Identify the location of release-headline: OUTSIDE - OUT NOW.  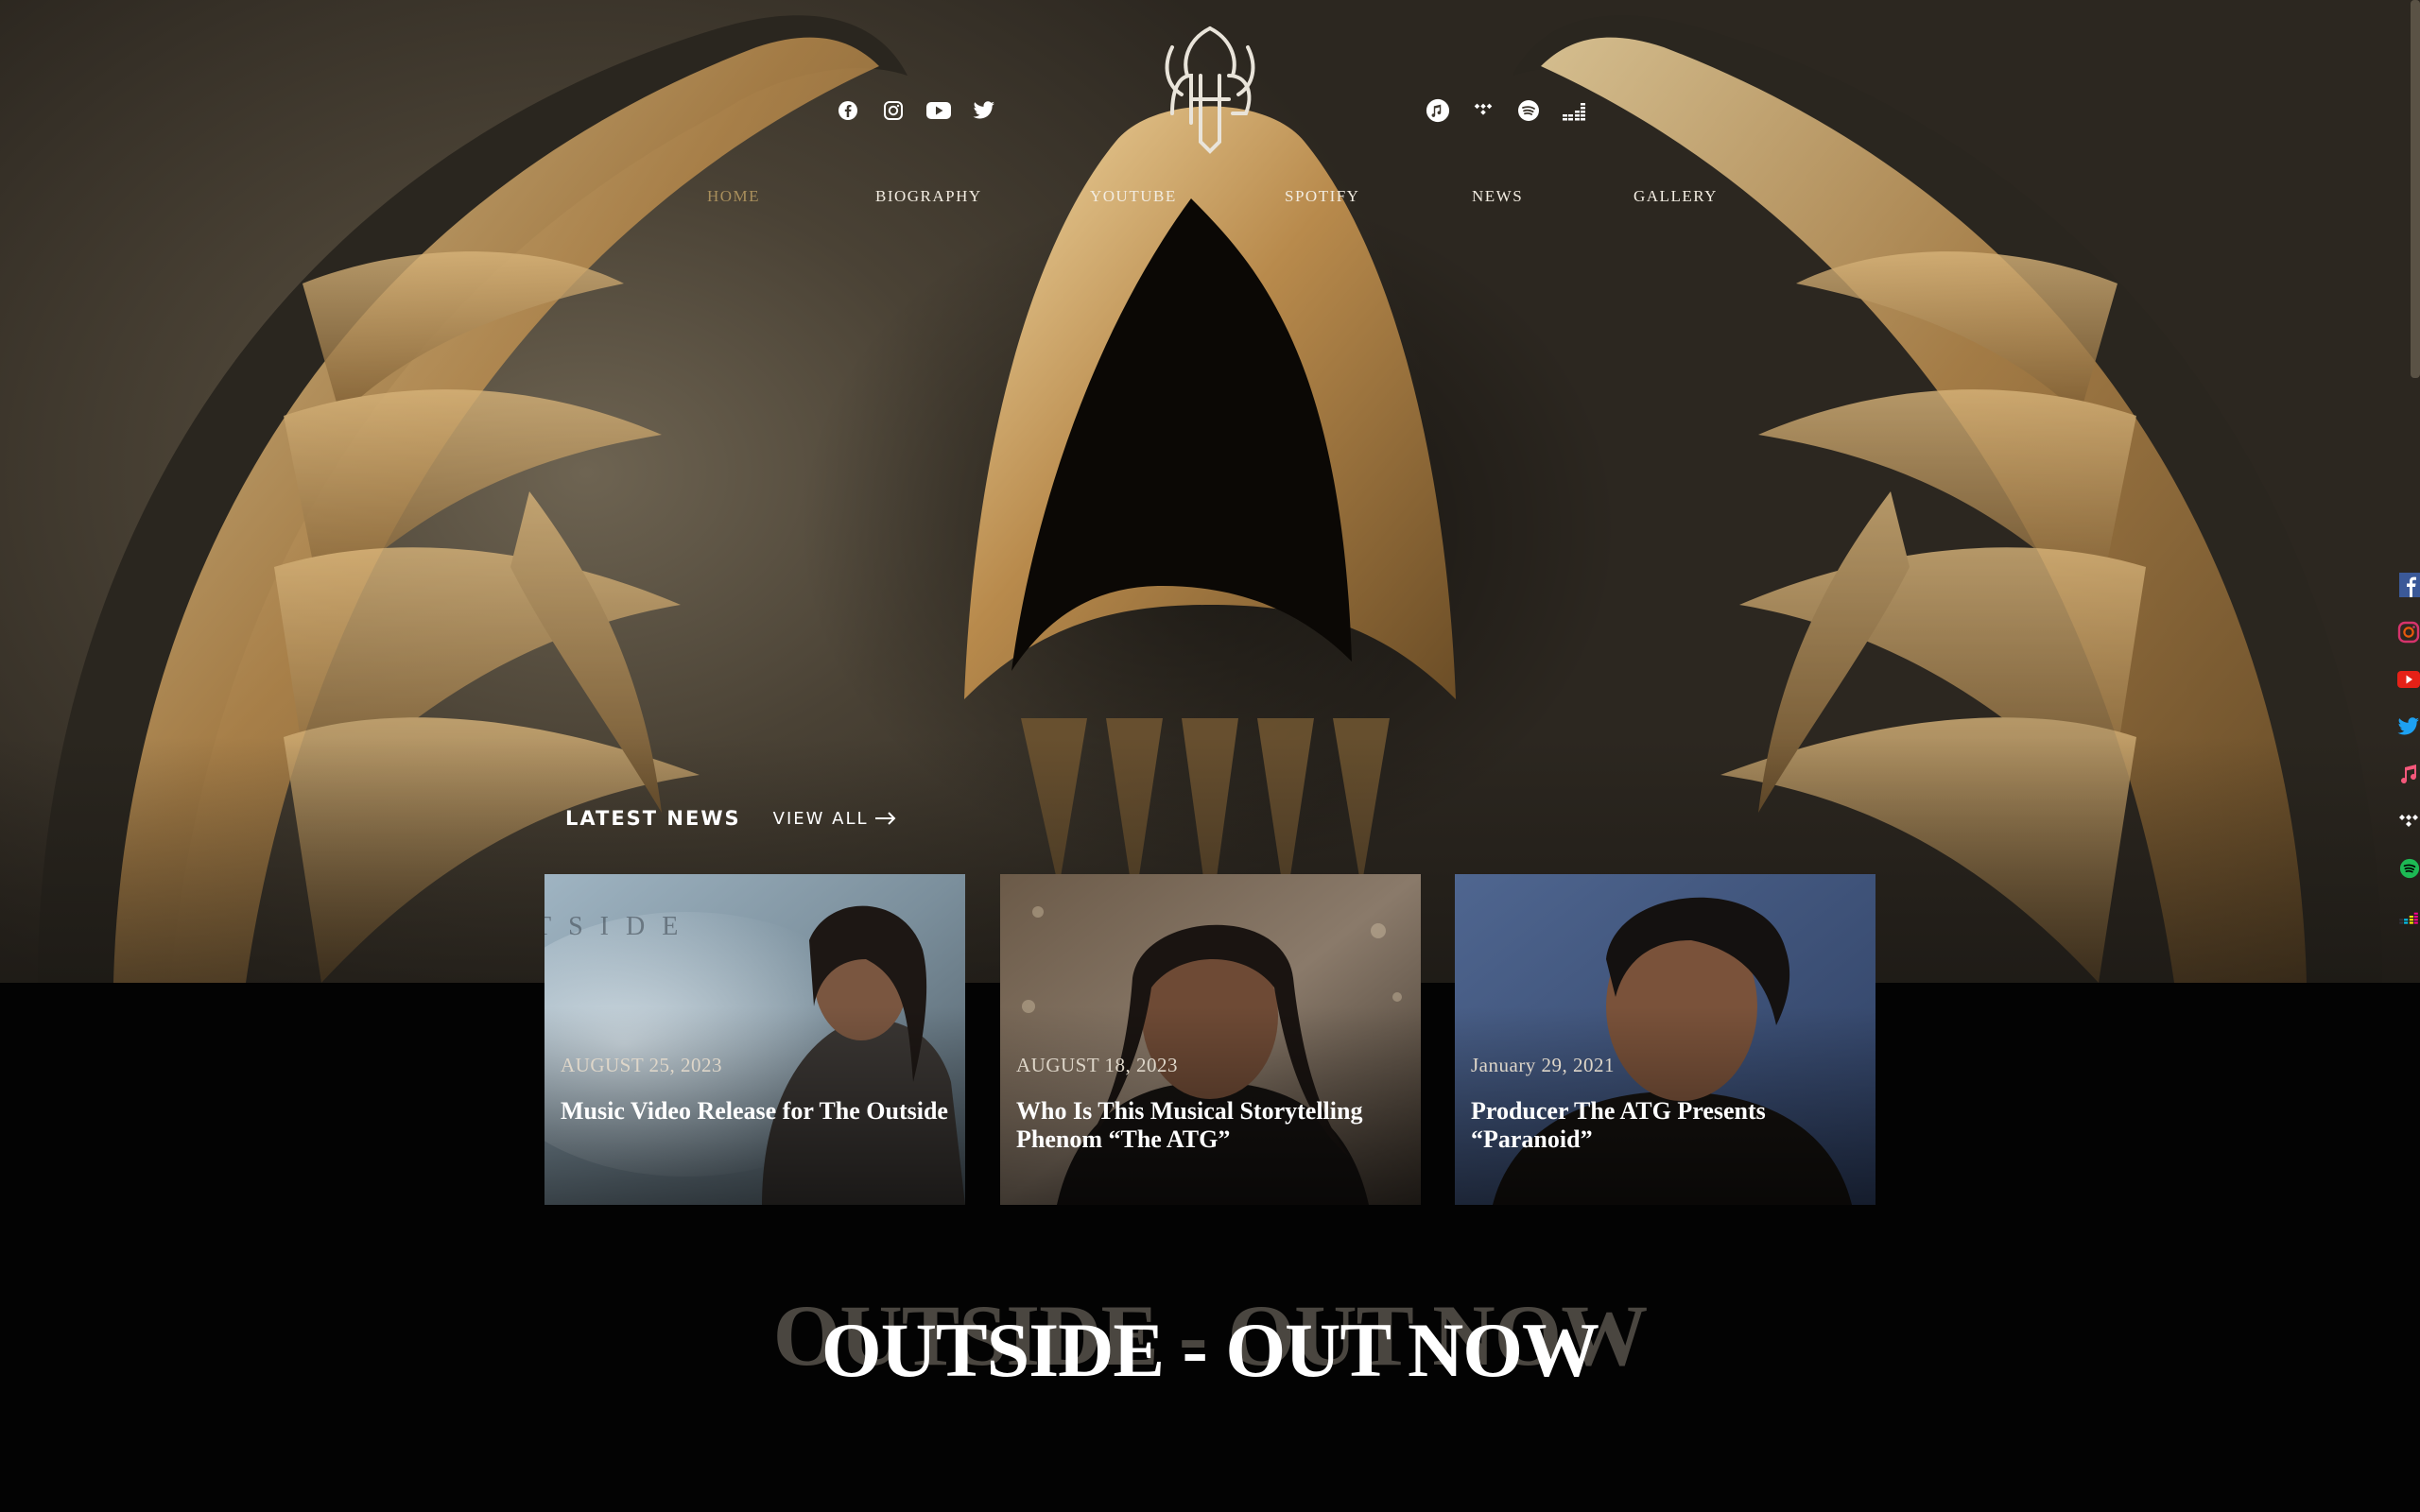
(1210, 1350).